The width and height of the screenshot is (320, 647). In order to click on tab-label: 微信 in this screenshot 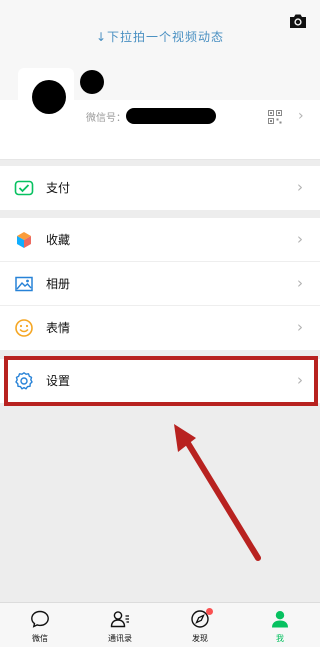, I will do `click(40, 638)`.